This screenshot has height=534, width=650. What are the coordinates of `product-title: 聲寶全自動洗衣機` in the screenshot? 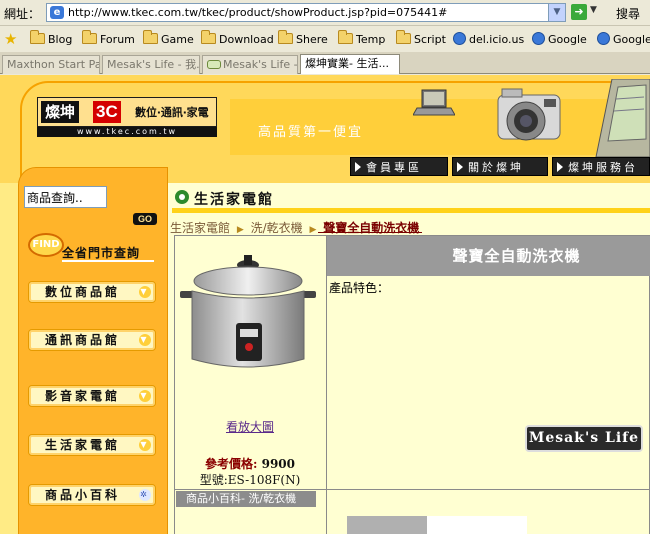 It's located at (516, 256).